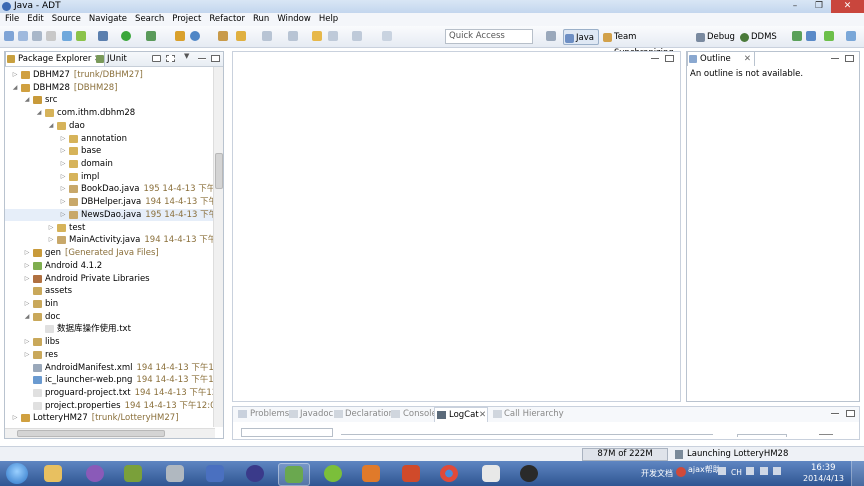 The image size is (864, 486). I want to click on taskbar-chrome, so click(449, 473).